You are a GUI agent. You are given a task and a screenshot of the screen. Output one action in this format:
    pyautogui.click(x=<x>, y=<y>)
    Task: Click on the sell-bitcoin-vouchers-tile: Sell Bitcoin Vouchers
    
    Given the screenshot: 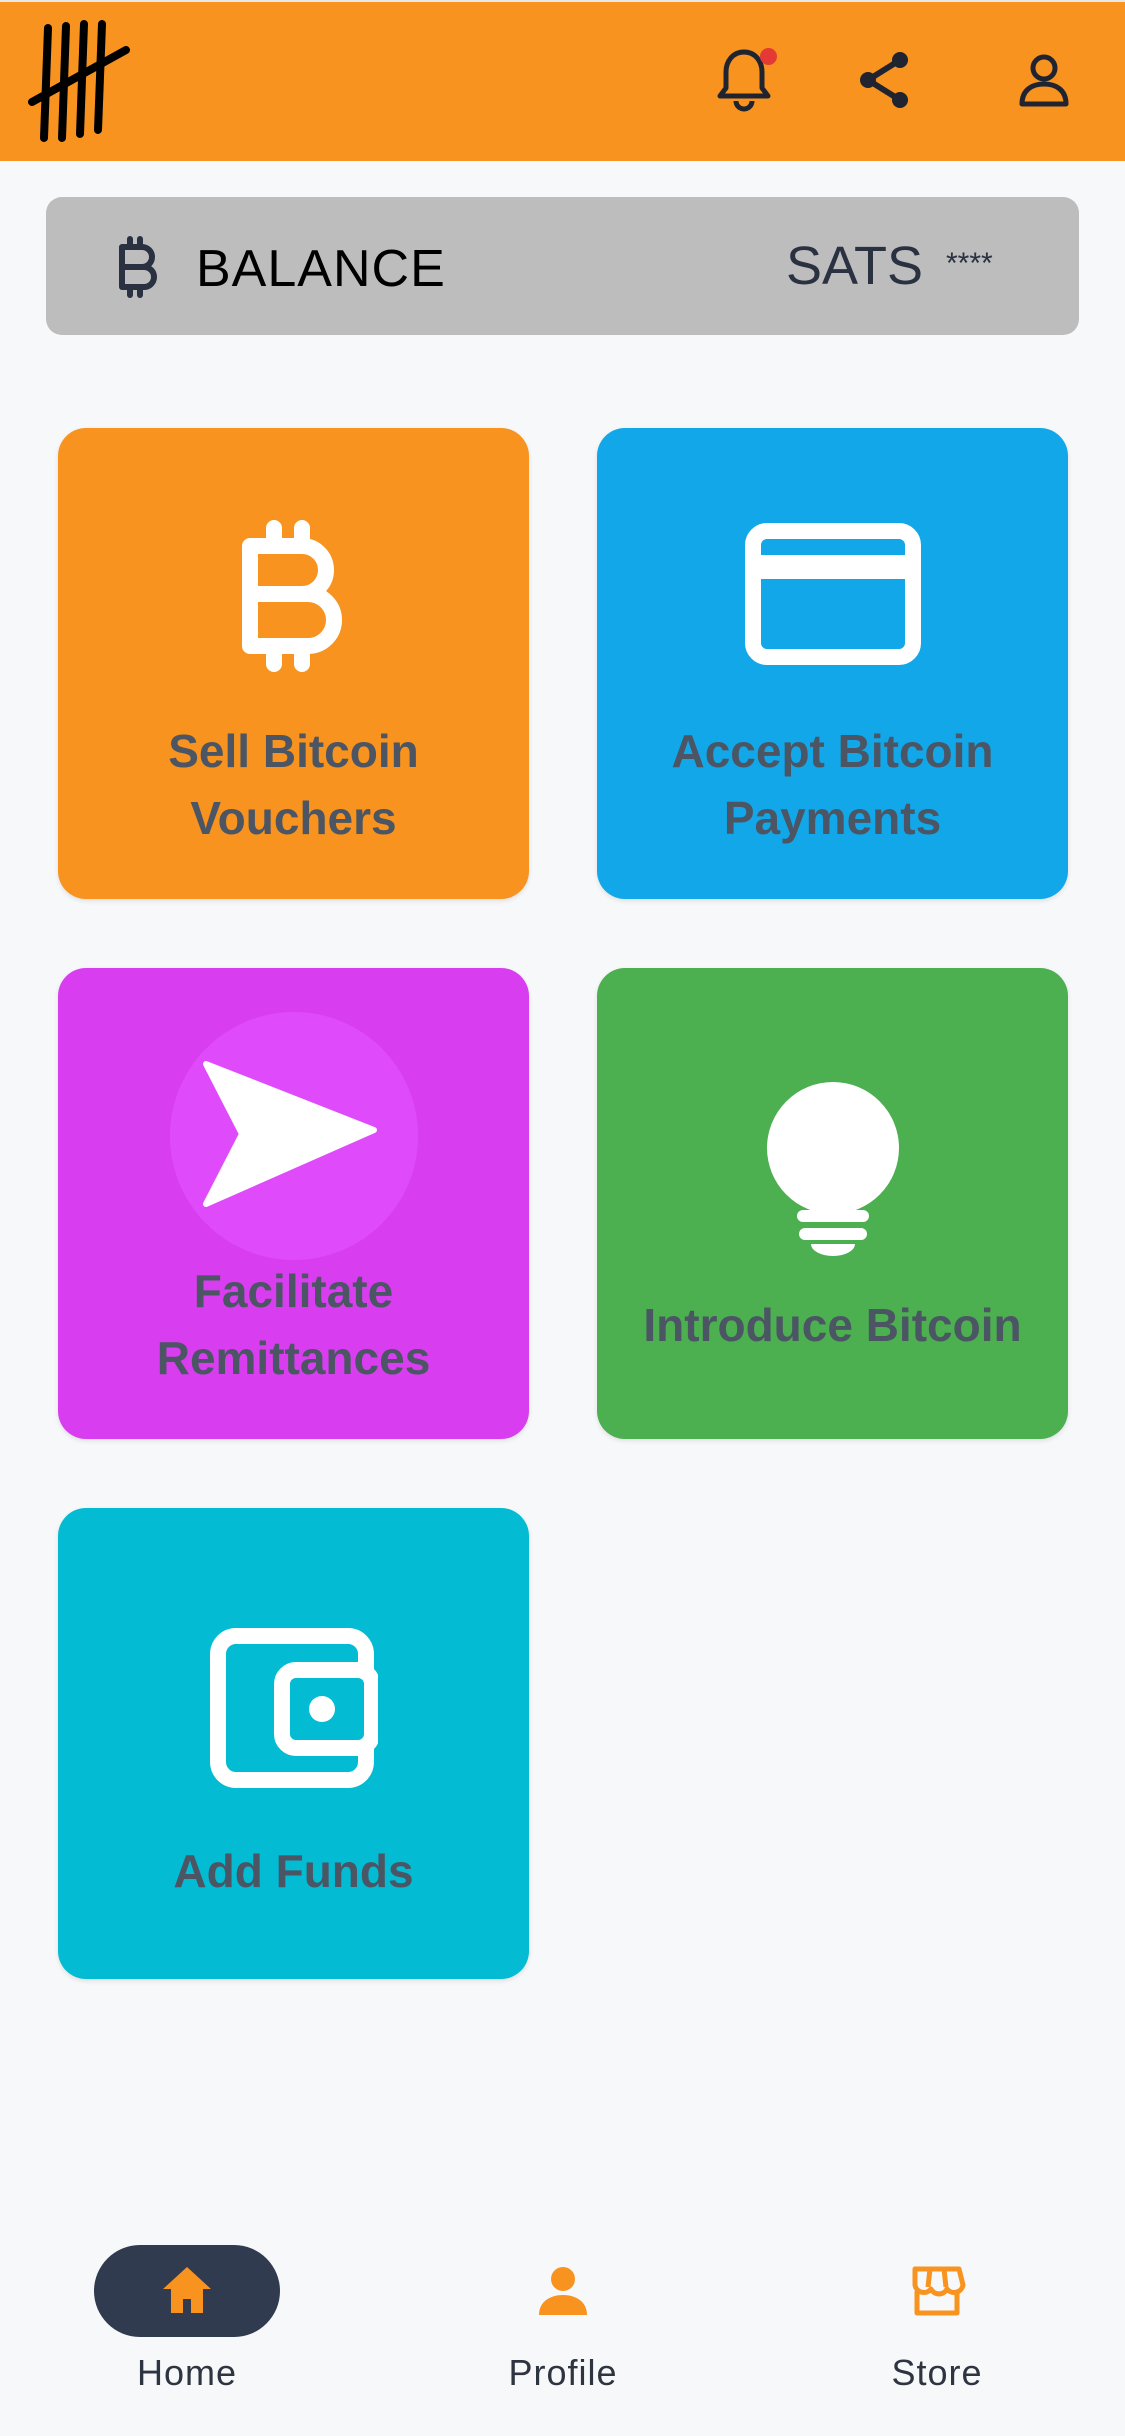 What is the action you would take?
    pyautogui.click(x=293, y=663)
    